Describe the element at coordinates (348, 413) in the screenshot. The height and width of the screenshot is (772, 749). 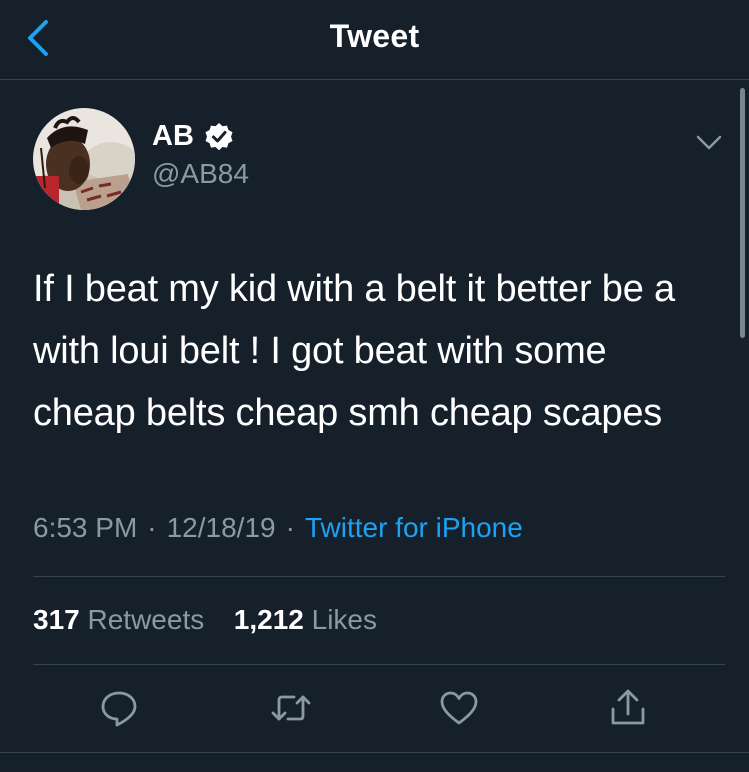
I see `tweet-text-line: cheap belts cheap smh cheap scapes` at that location.